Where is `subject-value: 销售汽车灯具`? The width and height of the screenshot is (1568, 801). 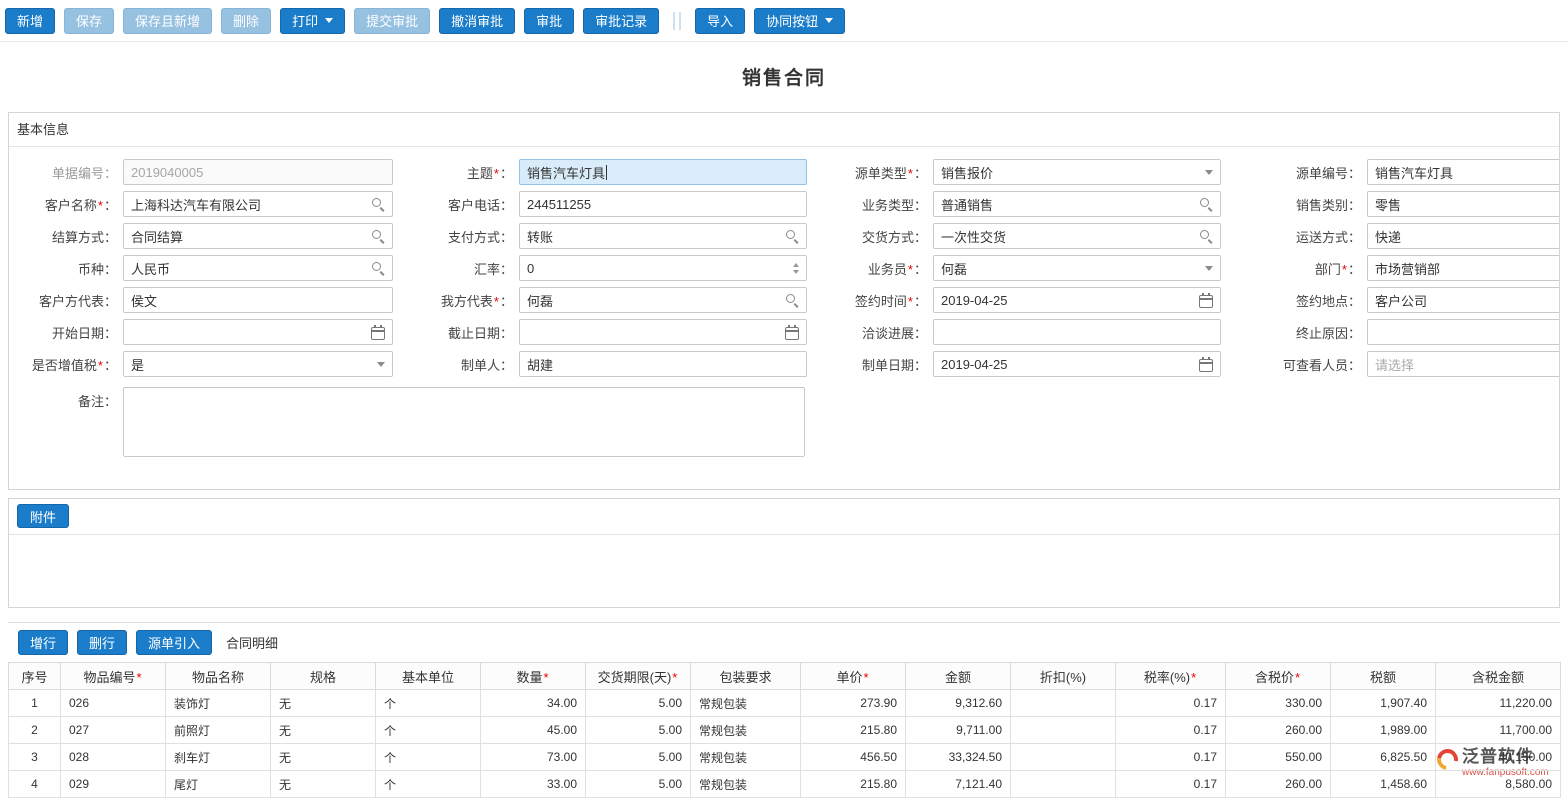 subject-value: 销售汽车灯具 is located at coordinates (566, 173).